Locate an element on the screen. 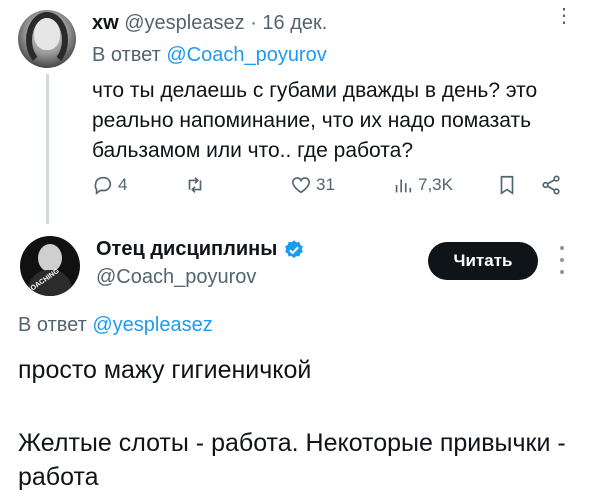  share-icon is located at coordinates (551, 185).